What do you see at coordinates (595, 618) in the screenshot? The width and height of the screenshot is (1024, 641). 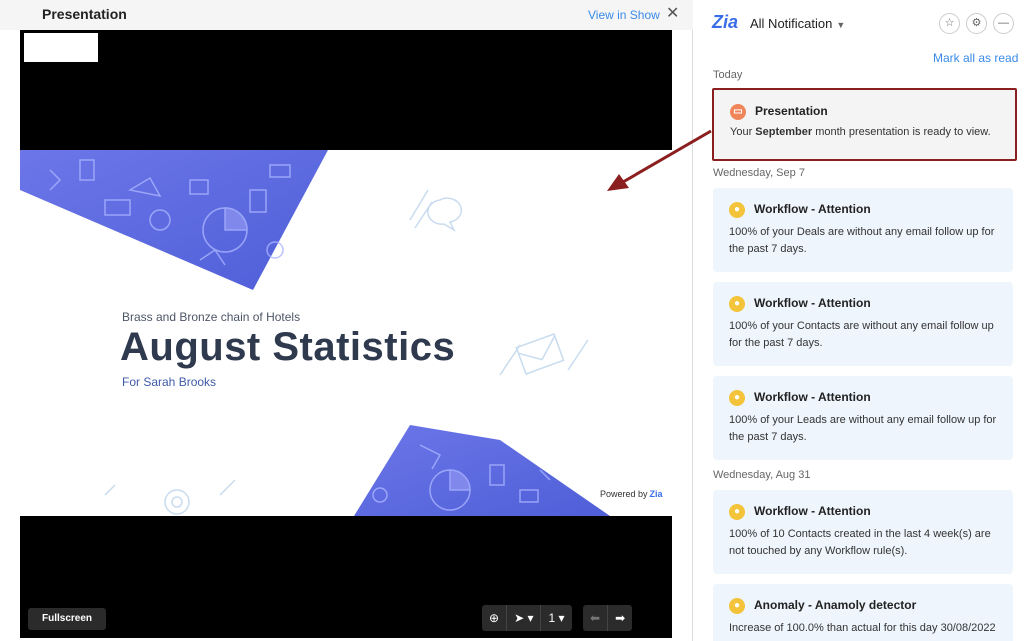 I see `prev-slide-icon: ⬅` at bounding box center [595, 618].